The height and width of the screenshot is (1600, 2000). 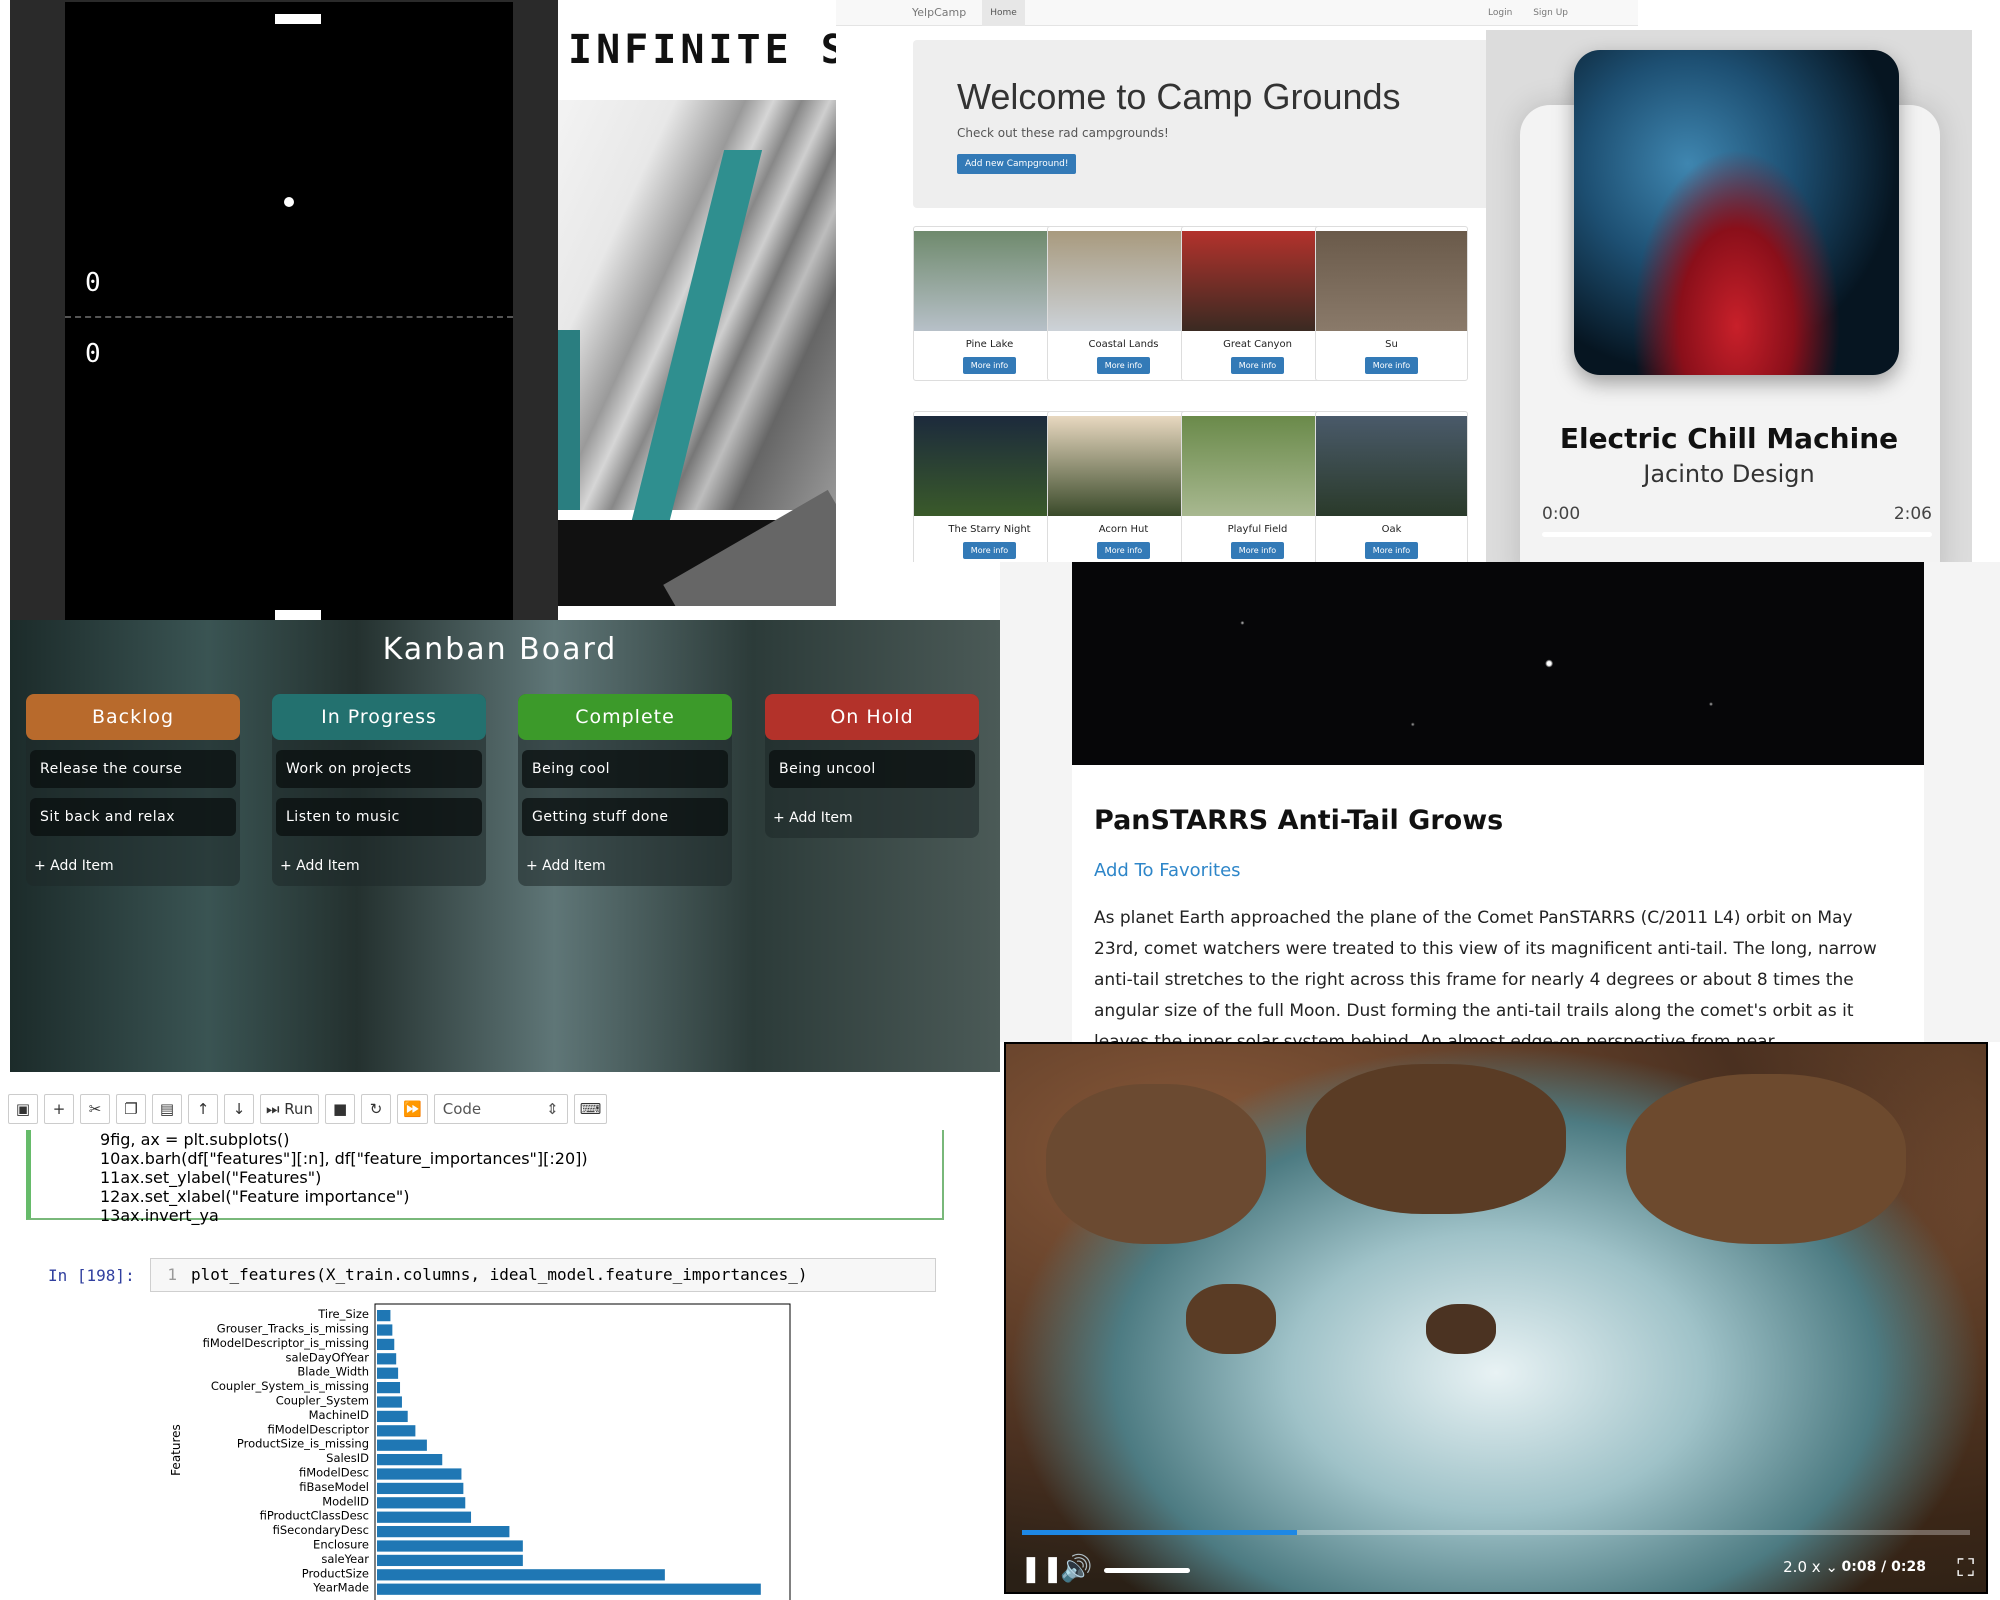 I want to click on tick-label: saleDayOfYear, so click(x=328, y=1357).